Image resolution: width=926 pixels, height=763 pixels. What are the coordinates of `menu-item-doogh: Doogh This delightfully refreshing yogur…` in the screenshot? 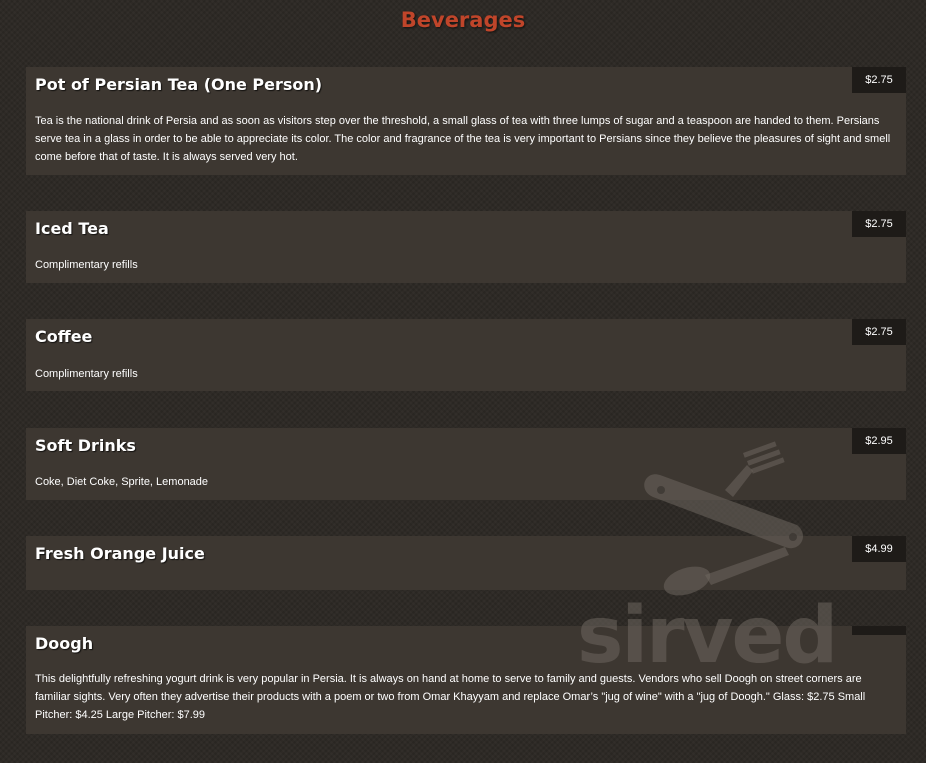 It's located at (466, 680).